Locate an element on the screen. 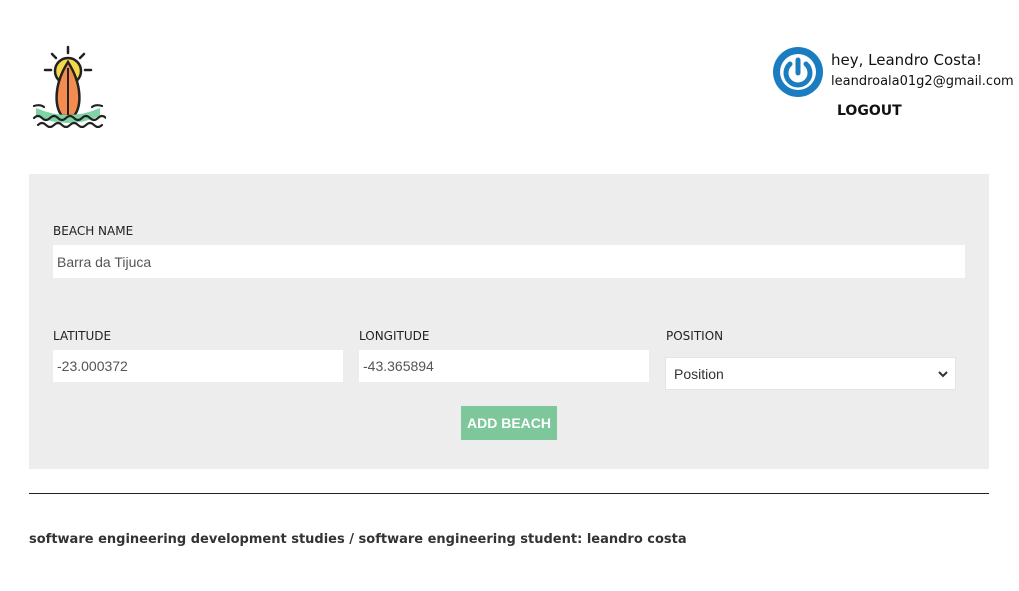  user-greeting: hey, Leandro Costa! is located at coordinates (907, 60).